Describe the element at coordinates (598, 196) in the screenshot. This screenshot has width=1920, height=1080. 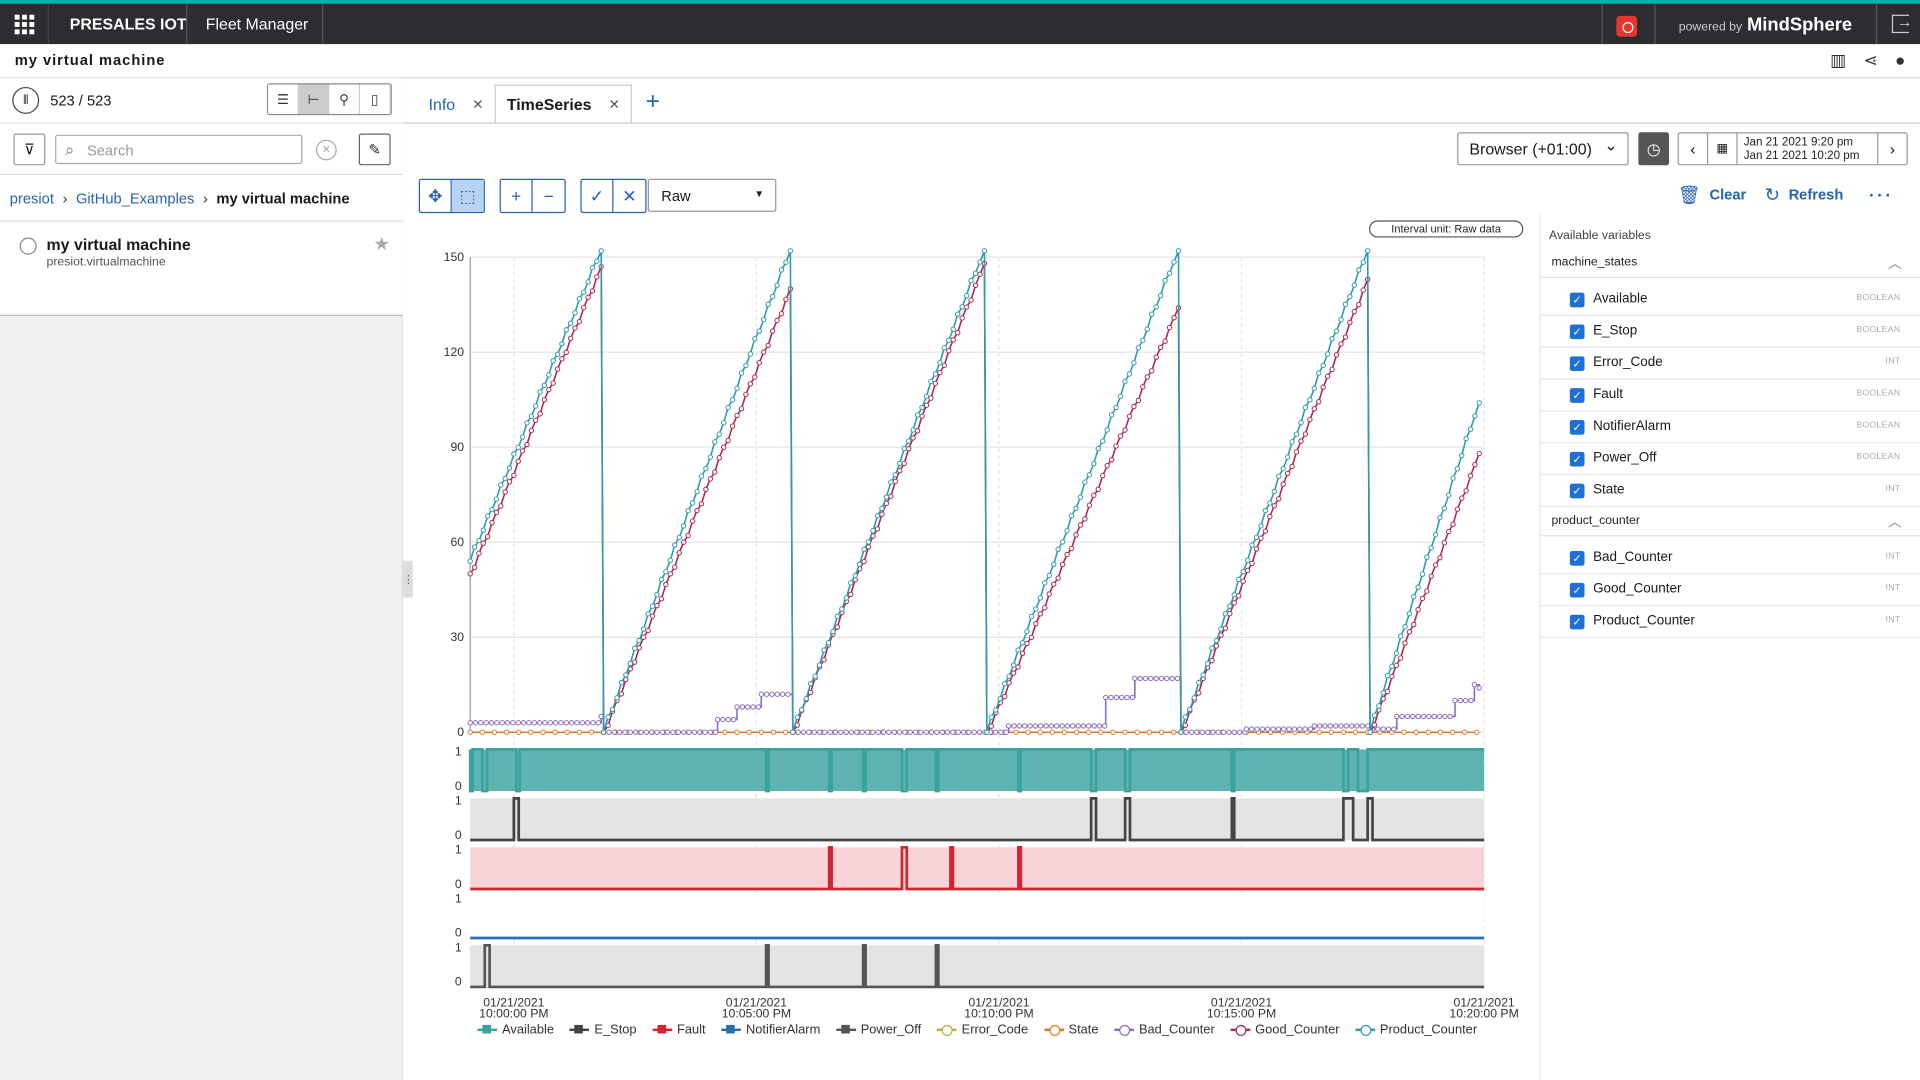
I see `select-all-icon: ✓` at that location.